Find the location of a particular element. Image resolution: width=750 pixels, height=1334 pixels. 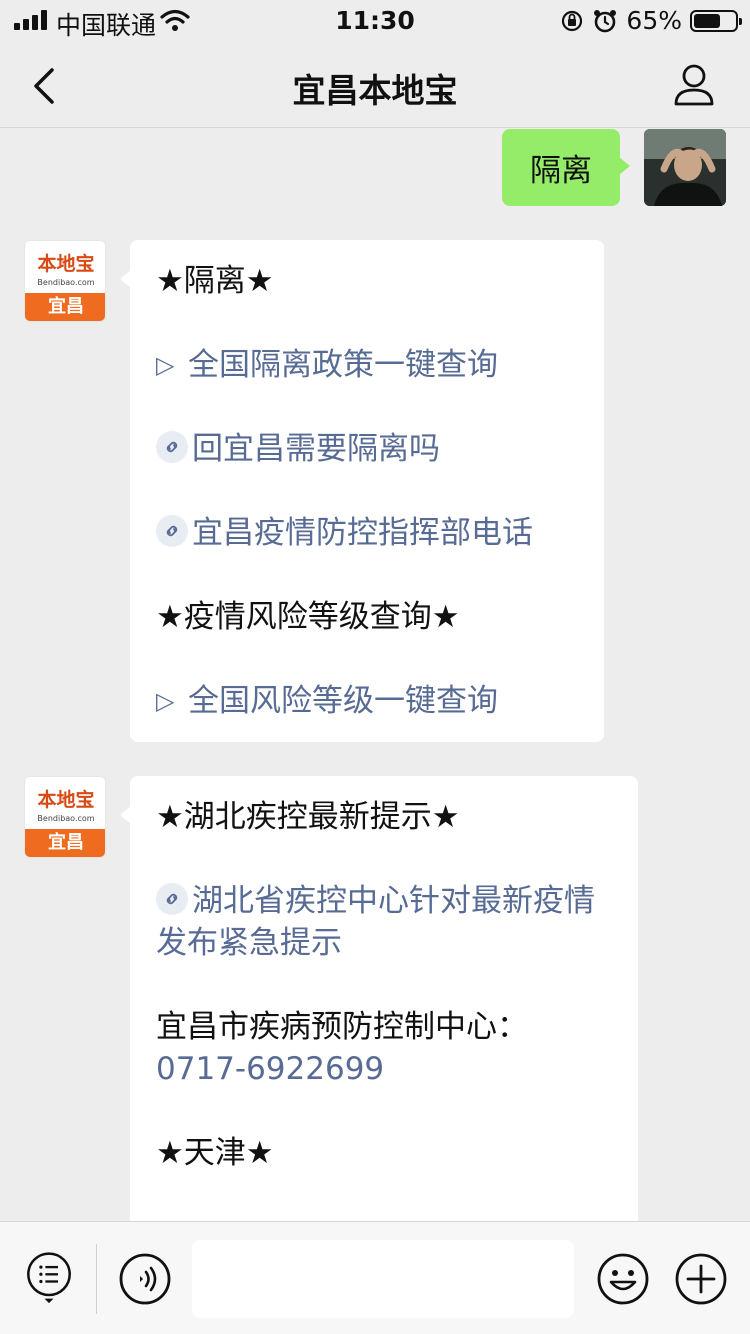

section-heading: ★湖北疾控最新提示★ is located at coordinates (308, 817).